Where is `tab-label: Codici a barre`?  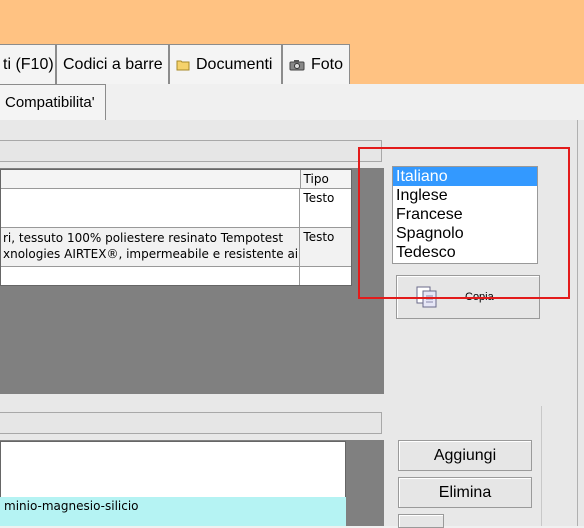 tab-label: Codici a barre is located at coordinates (113, 64).